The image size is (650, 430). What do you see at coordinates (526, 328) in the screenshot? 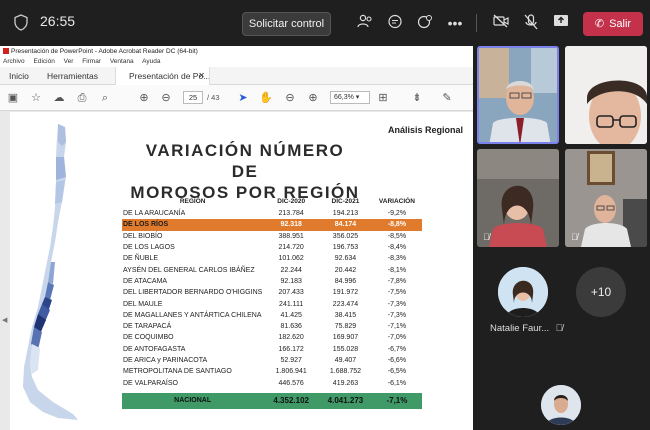
I see `participant-name-natalie: Natalie Faur... 🎙̸` at bounding box center [526, 328].